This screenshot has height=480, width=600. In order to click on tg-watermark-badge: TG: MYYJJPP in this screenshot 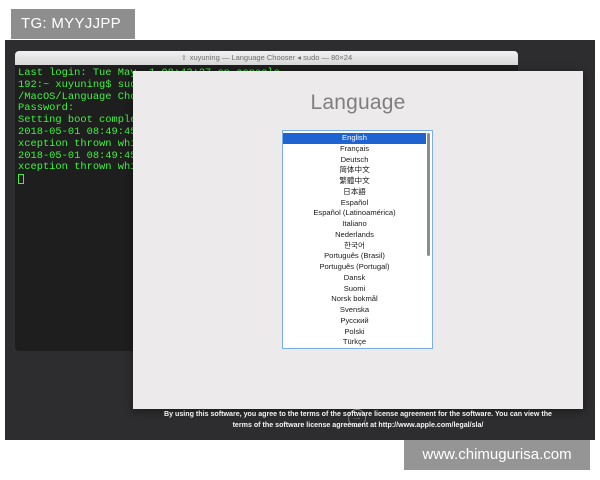, I will do `click(73, 24)`.